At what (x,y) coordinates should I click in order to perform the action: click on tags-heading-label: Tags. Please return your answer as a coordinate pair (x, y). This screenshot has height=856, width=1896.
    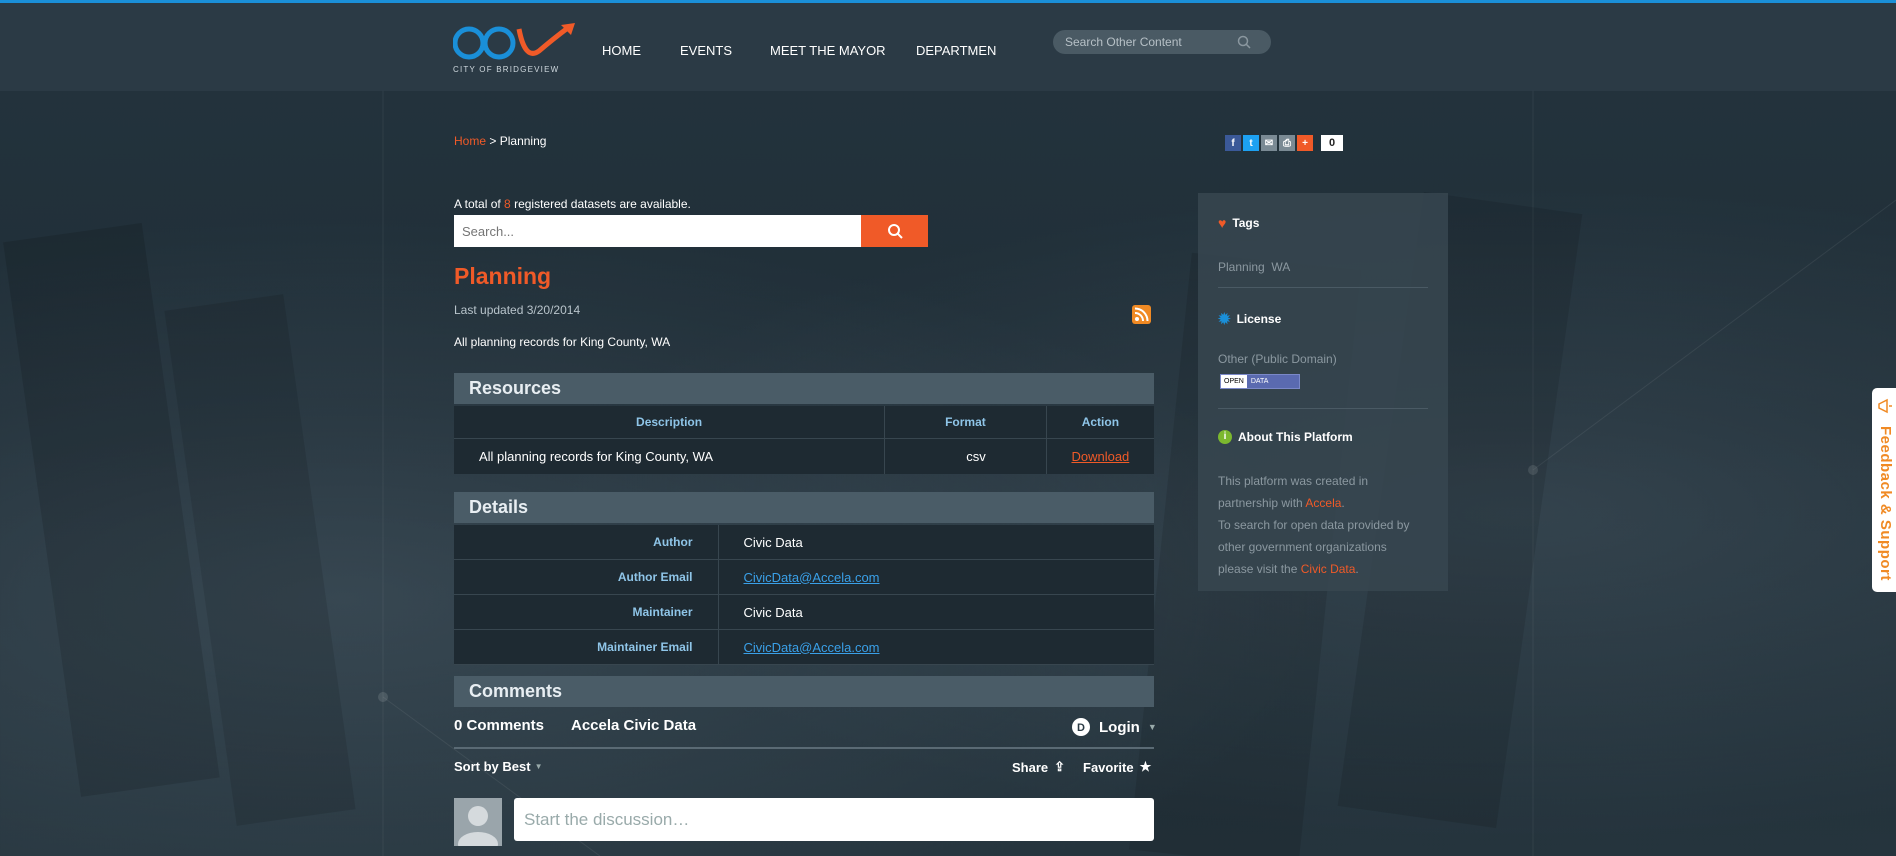
    Looking at the image, I should click on (1246, 223).